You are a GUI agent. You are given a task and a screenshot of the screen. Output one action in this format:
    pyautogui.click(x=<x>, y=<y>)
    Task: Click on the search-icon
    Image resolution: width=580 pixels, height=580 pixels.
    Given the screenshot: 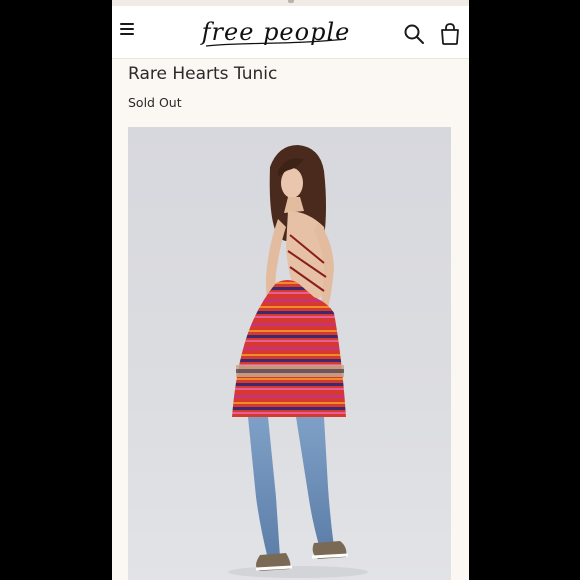 What is the action you would take?
    pyautogui.click(x=414, y=34)
    